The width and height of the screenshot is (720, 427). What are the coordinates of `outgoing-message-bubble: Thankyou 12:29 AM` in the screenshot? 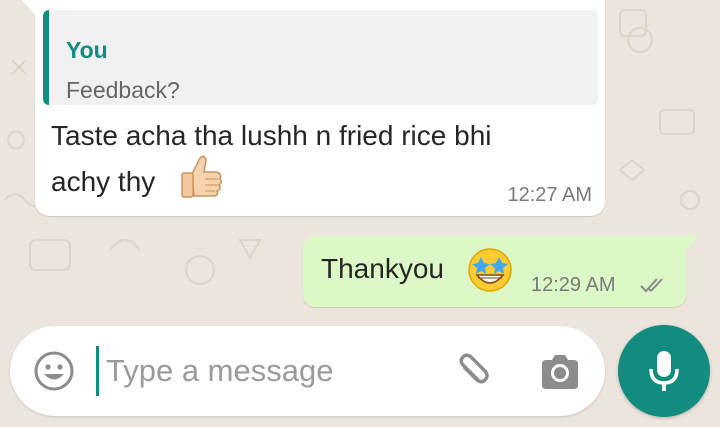 It's located at (500, 271).